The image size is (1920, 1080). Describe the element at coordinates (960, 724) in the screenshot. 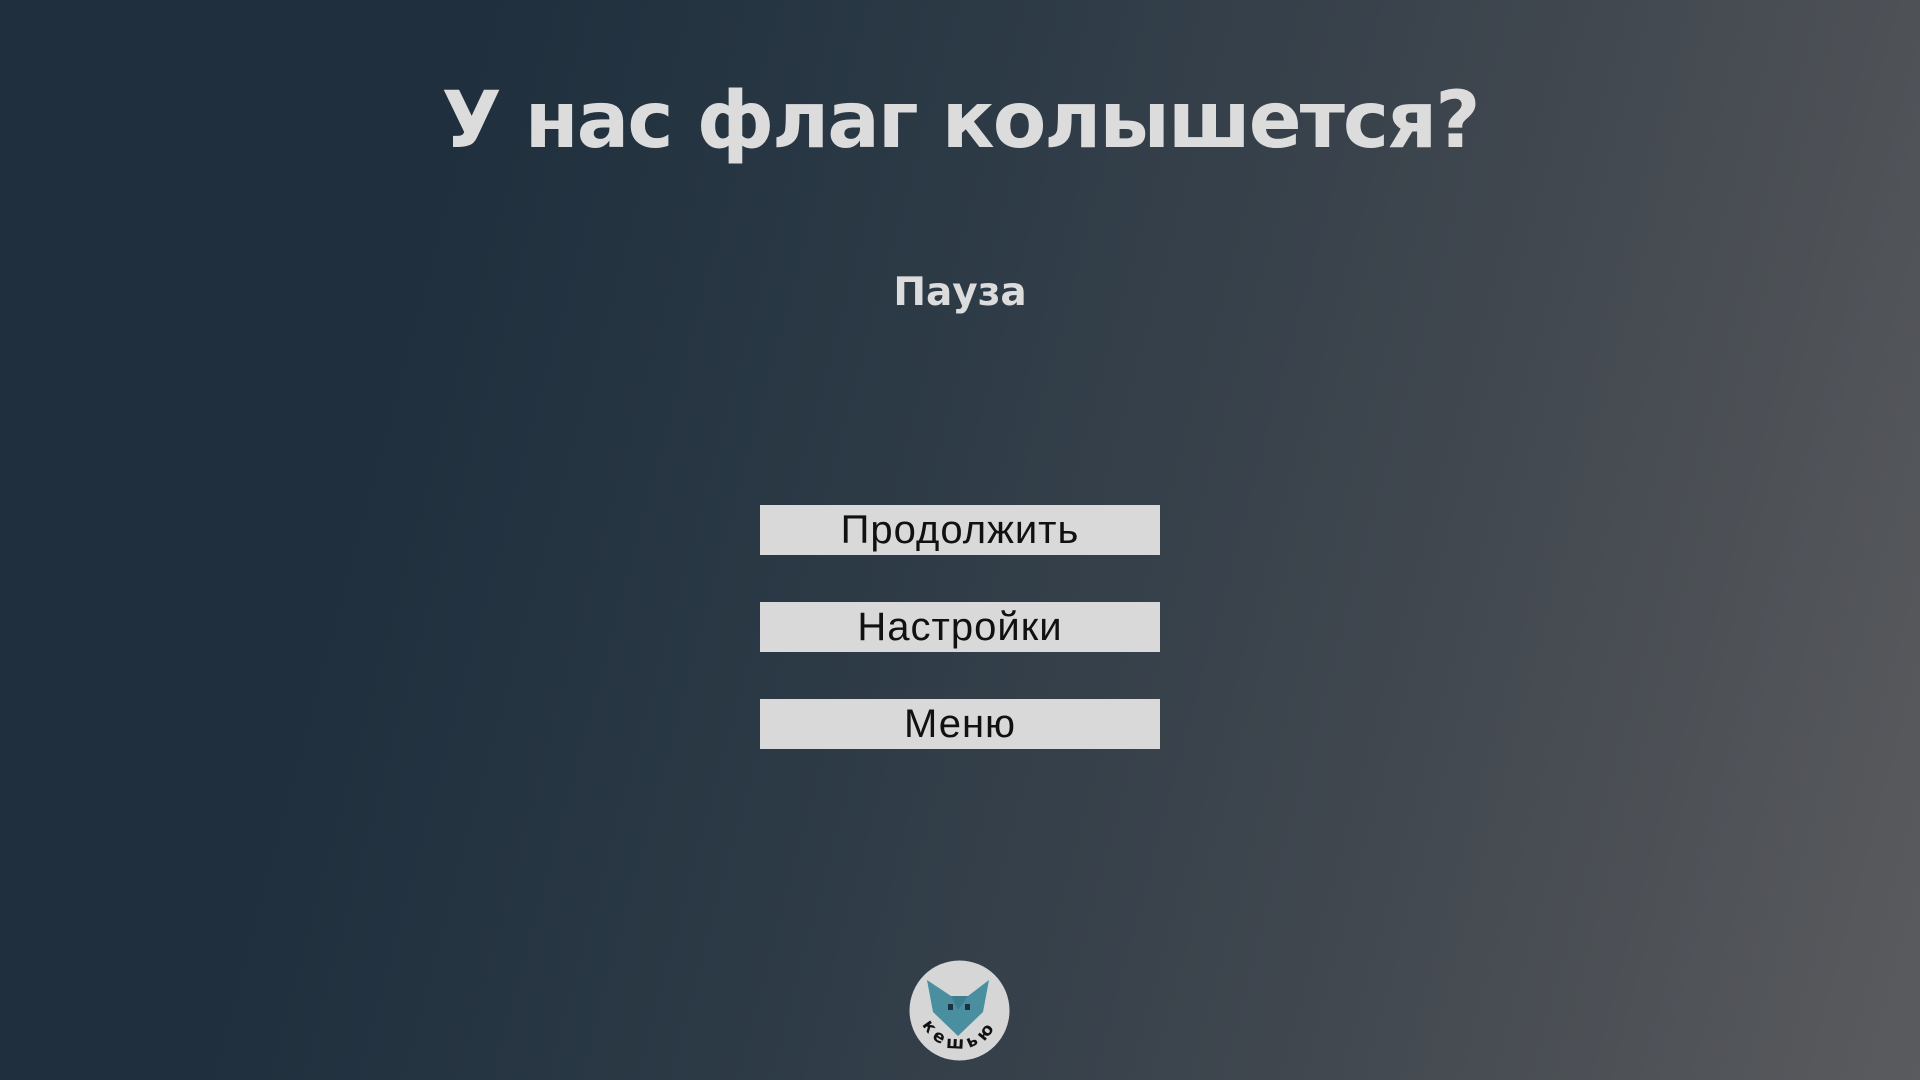

I see `main-menu-button: Меню` at that location.